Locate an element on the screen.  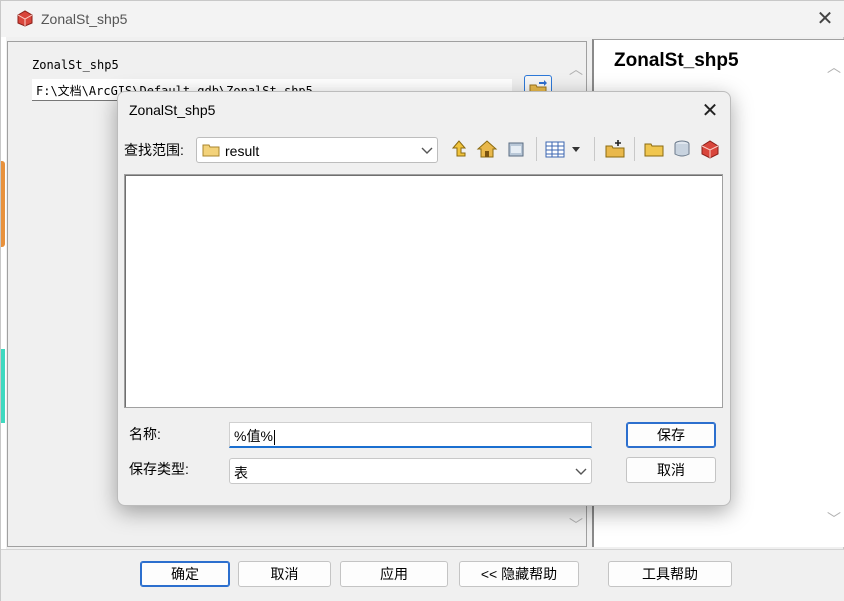
help-title: ZonalSt_shp5 is located at coordinates (676, 60).